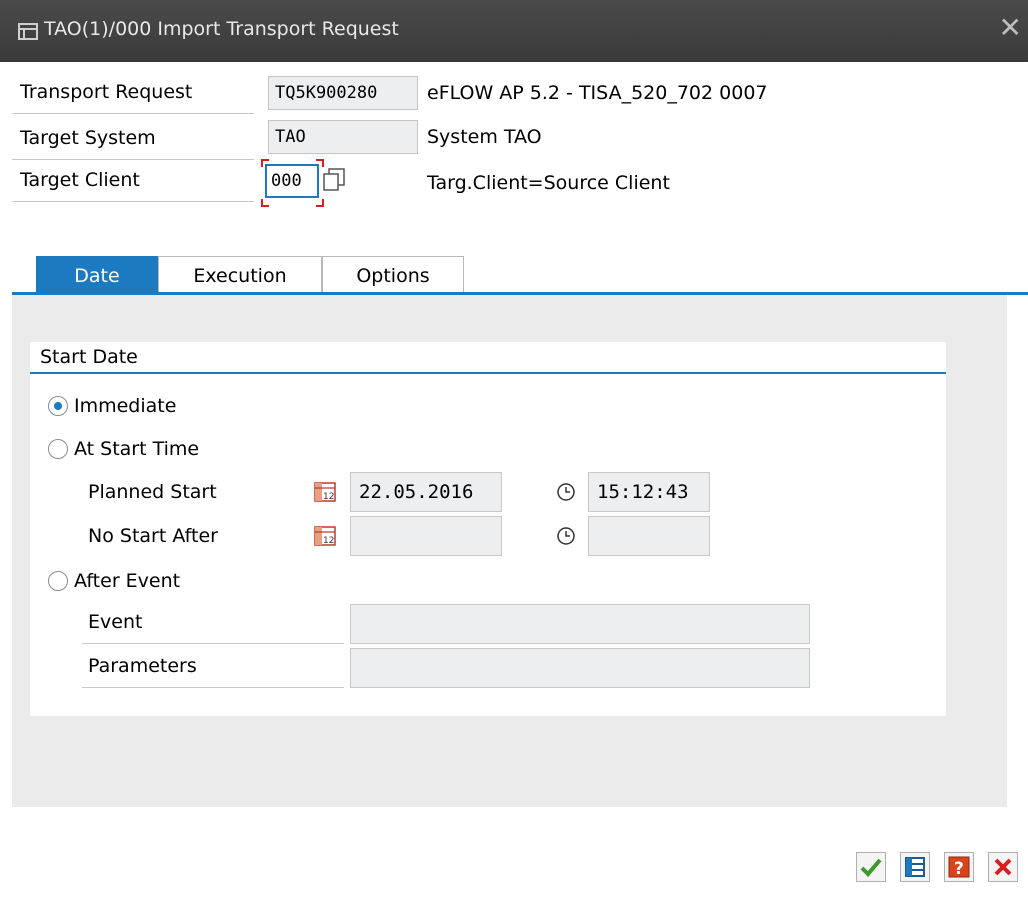 This screenshot has height=900, width=1028. Describe the element at coordinates (548, 183) in the screenshot. I see `target-client-description: Targ.Client=Source Client` at that location.